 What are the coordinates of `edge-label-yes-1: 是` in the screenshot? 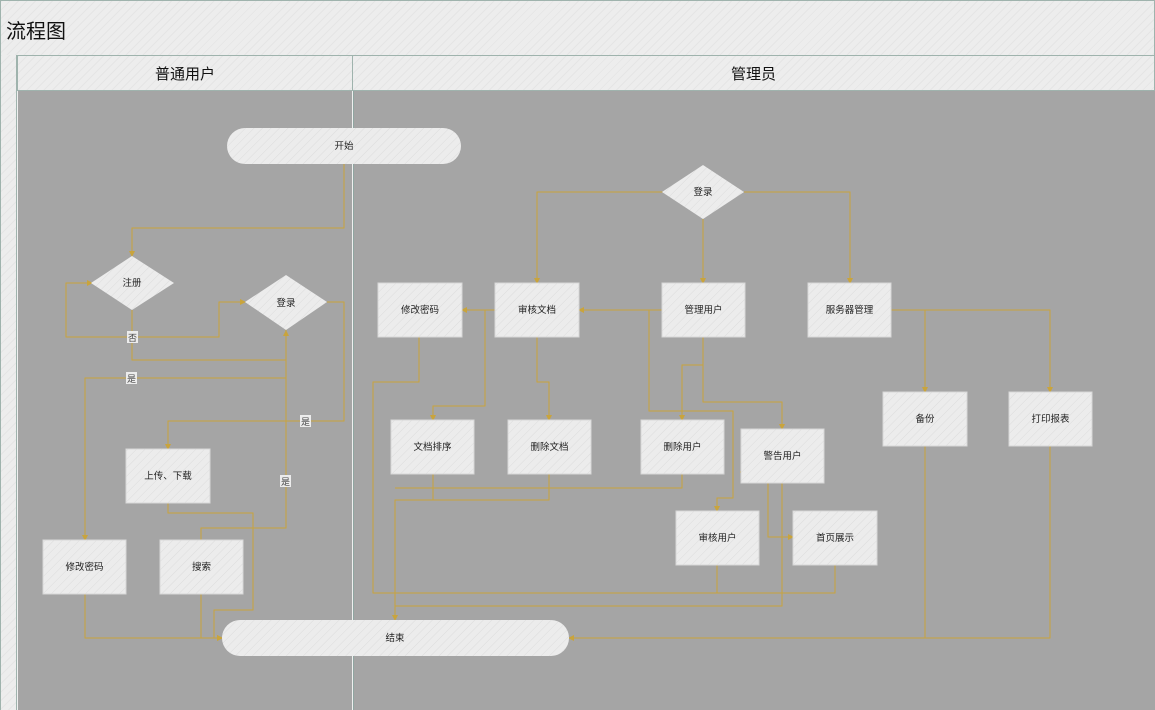 It's located at (131, 378).